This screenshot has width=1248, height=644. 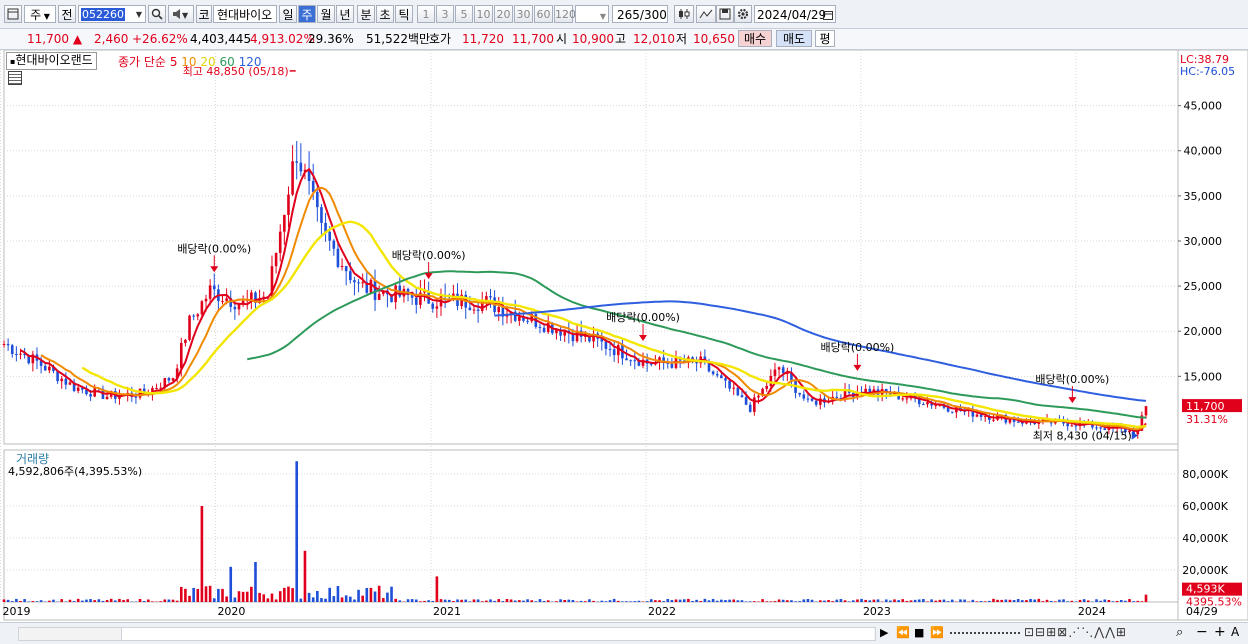 I want to click on period-week: 주, so click(x=307, y=14).